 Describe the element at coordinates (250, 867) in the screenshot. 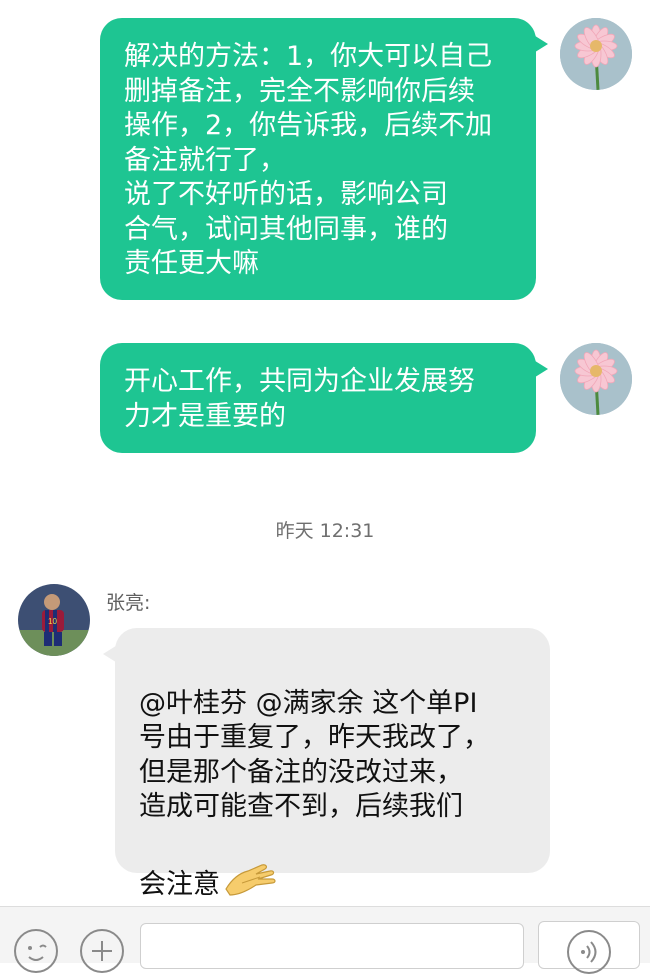

I see `handshake-emoji-icon` at that location.